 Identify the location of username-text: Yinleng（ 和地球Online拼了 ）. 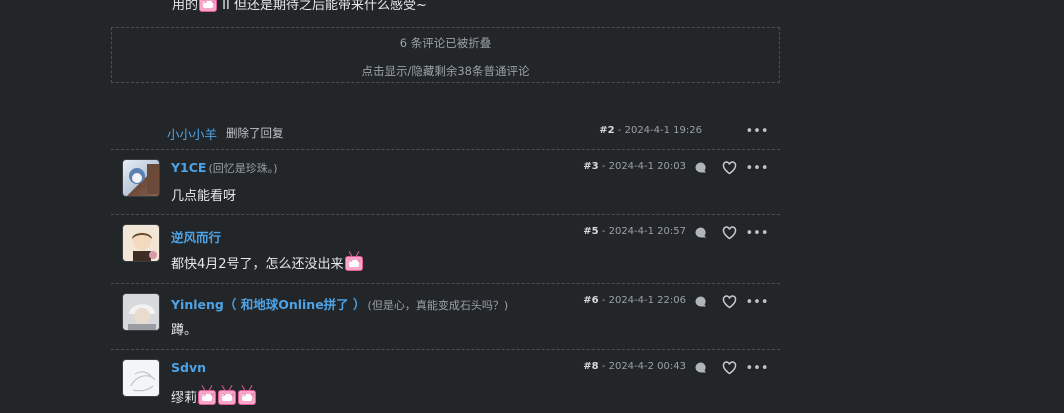
(268, 304).